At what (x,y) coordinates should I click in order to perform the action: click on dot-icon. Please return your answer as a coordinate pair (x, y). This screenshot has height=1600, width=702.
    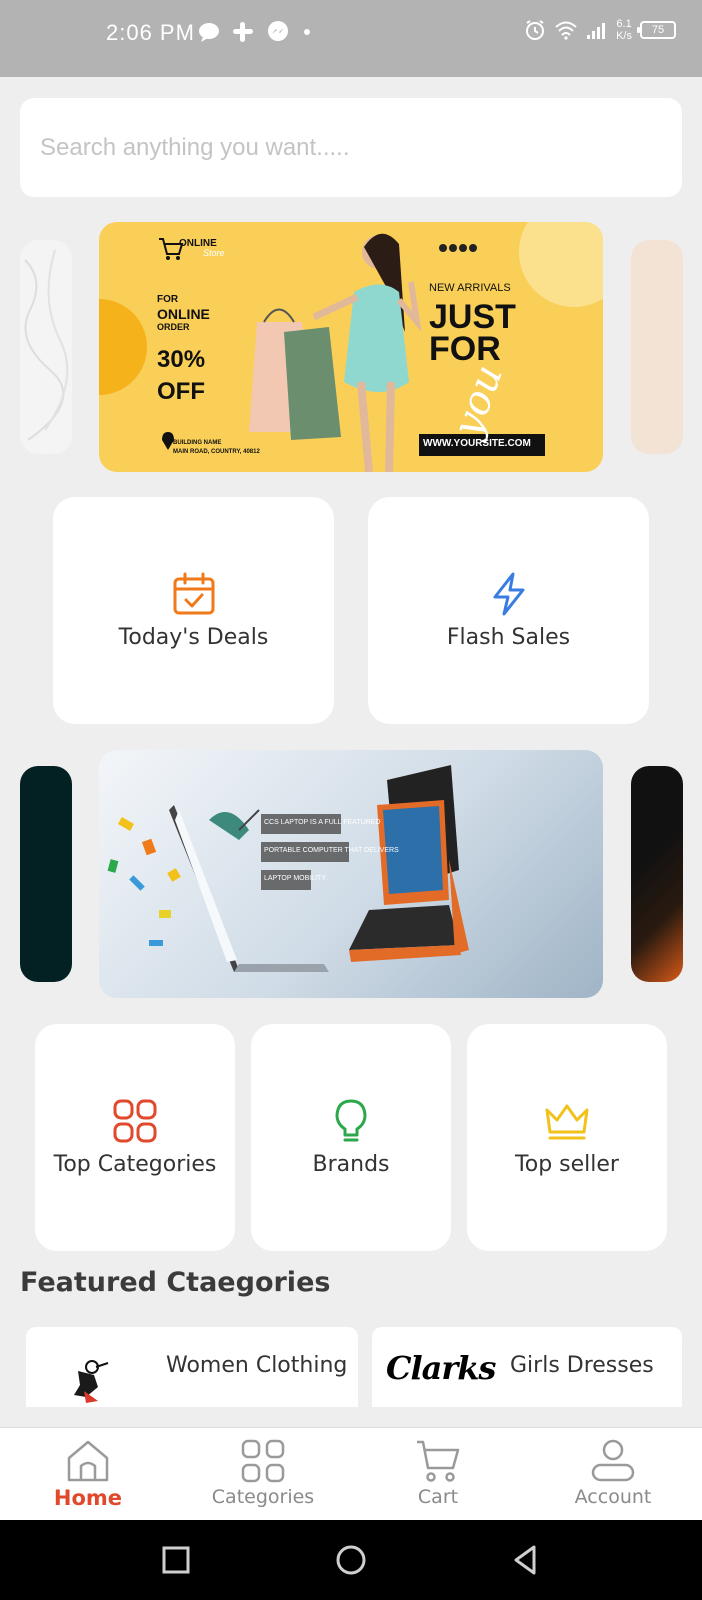
    Looking at the image, I should click on (307, 32).